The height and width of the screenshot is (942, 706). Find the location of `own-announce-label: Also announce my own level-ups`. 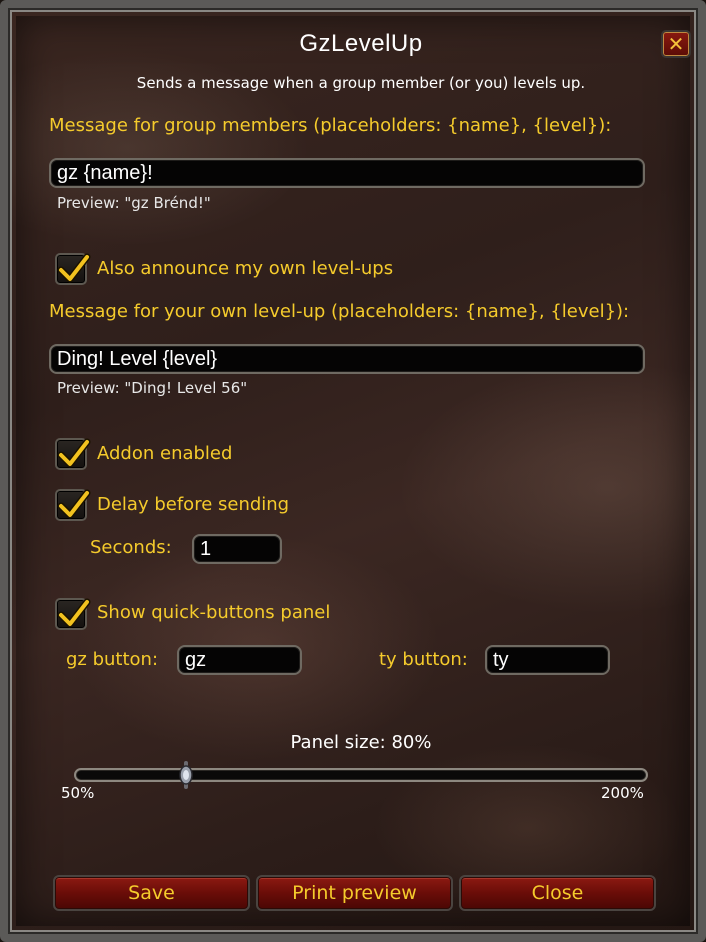

own-announce-label: Also announce my own level-ups is located at coordinates (245, 268).